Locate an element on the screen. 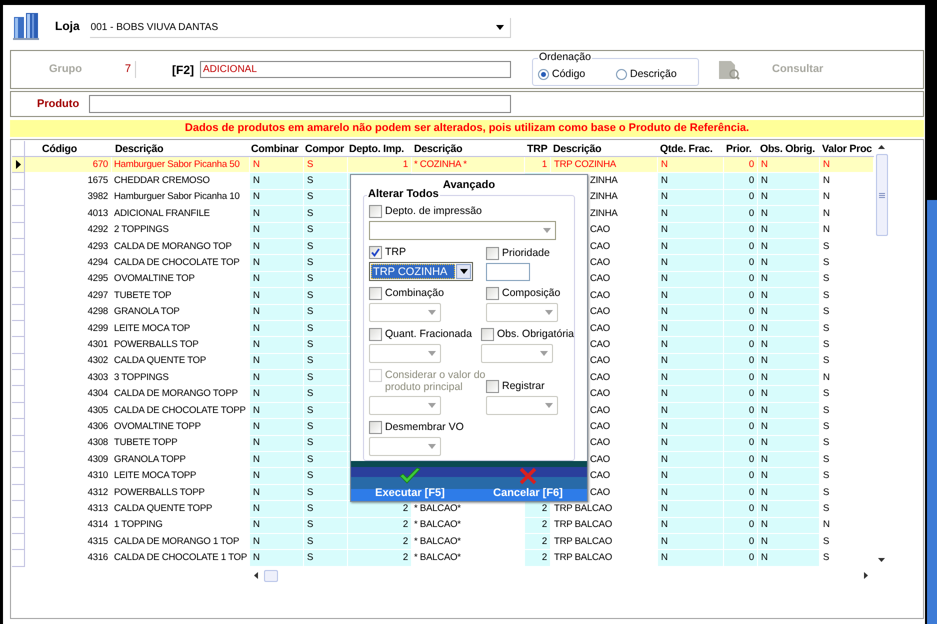 The image size is (937, 624). column-header: Prior. is located at coordinates (741, 148).